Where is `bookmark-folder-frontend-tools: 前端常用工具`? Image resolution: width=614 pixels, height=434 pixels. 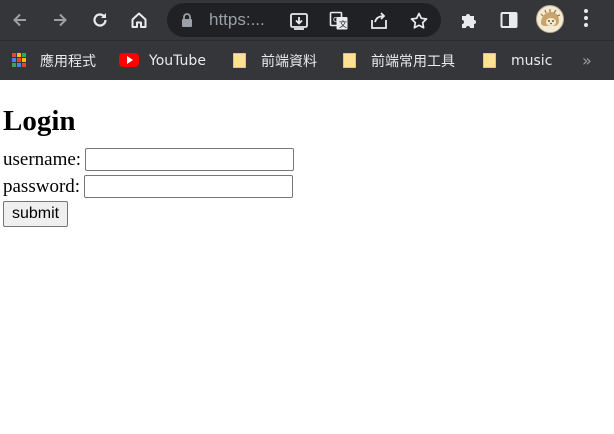 bookmark-folder-frontend-tools: 前端常用工具 is located at coordinates (399, 61).